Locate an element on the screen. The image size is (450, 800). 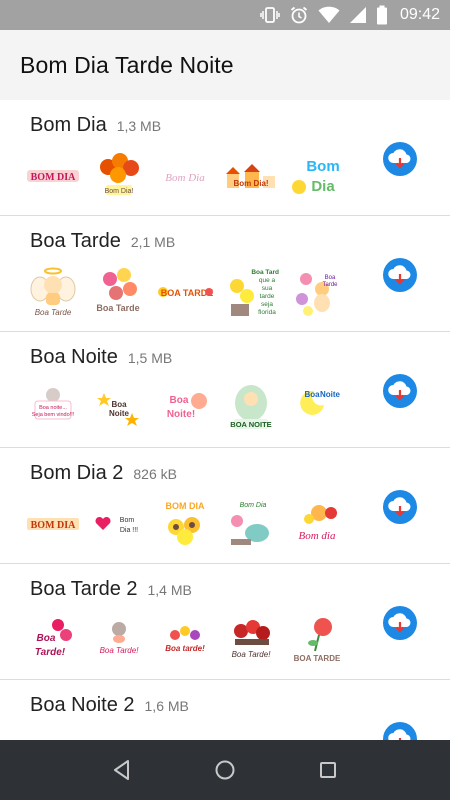
pack-size: 2,1 MB is located at coordinates (153, 242).